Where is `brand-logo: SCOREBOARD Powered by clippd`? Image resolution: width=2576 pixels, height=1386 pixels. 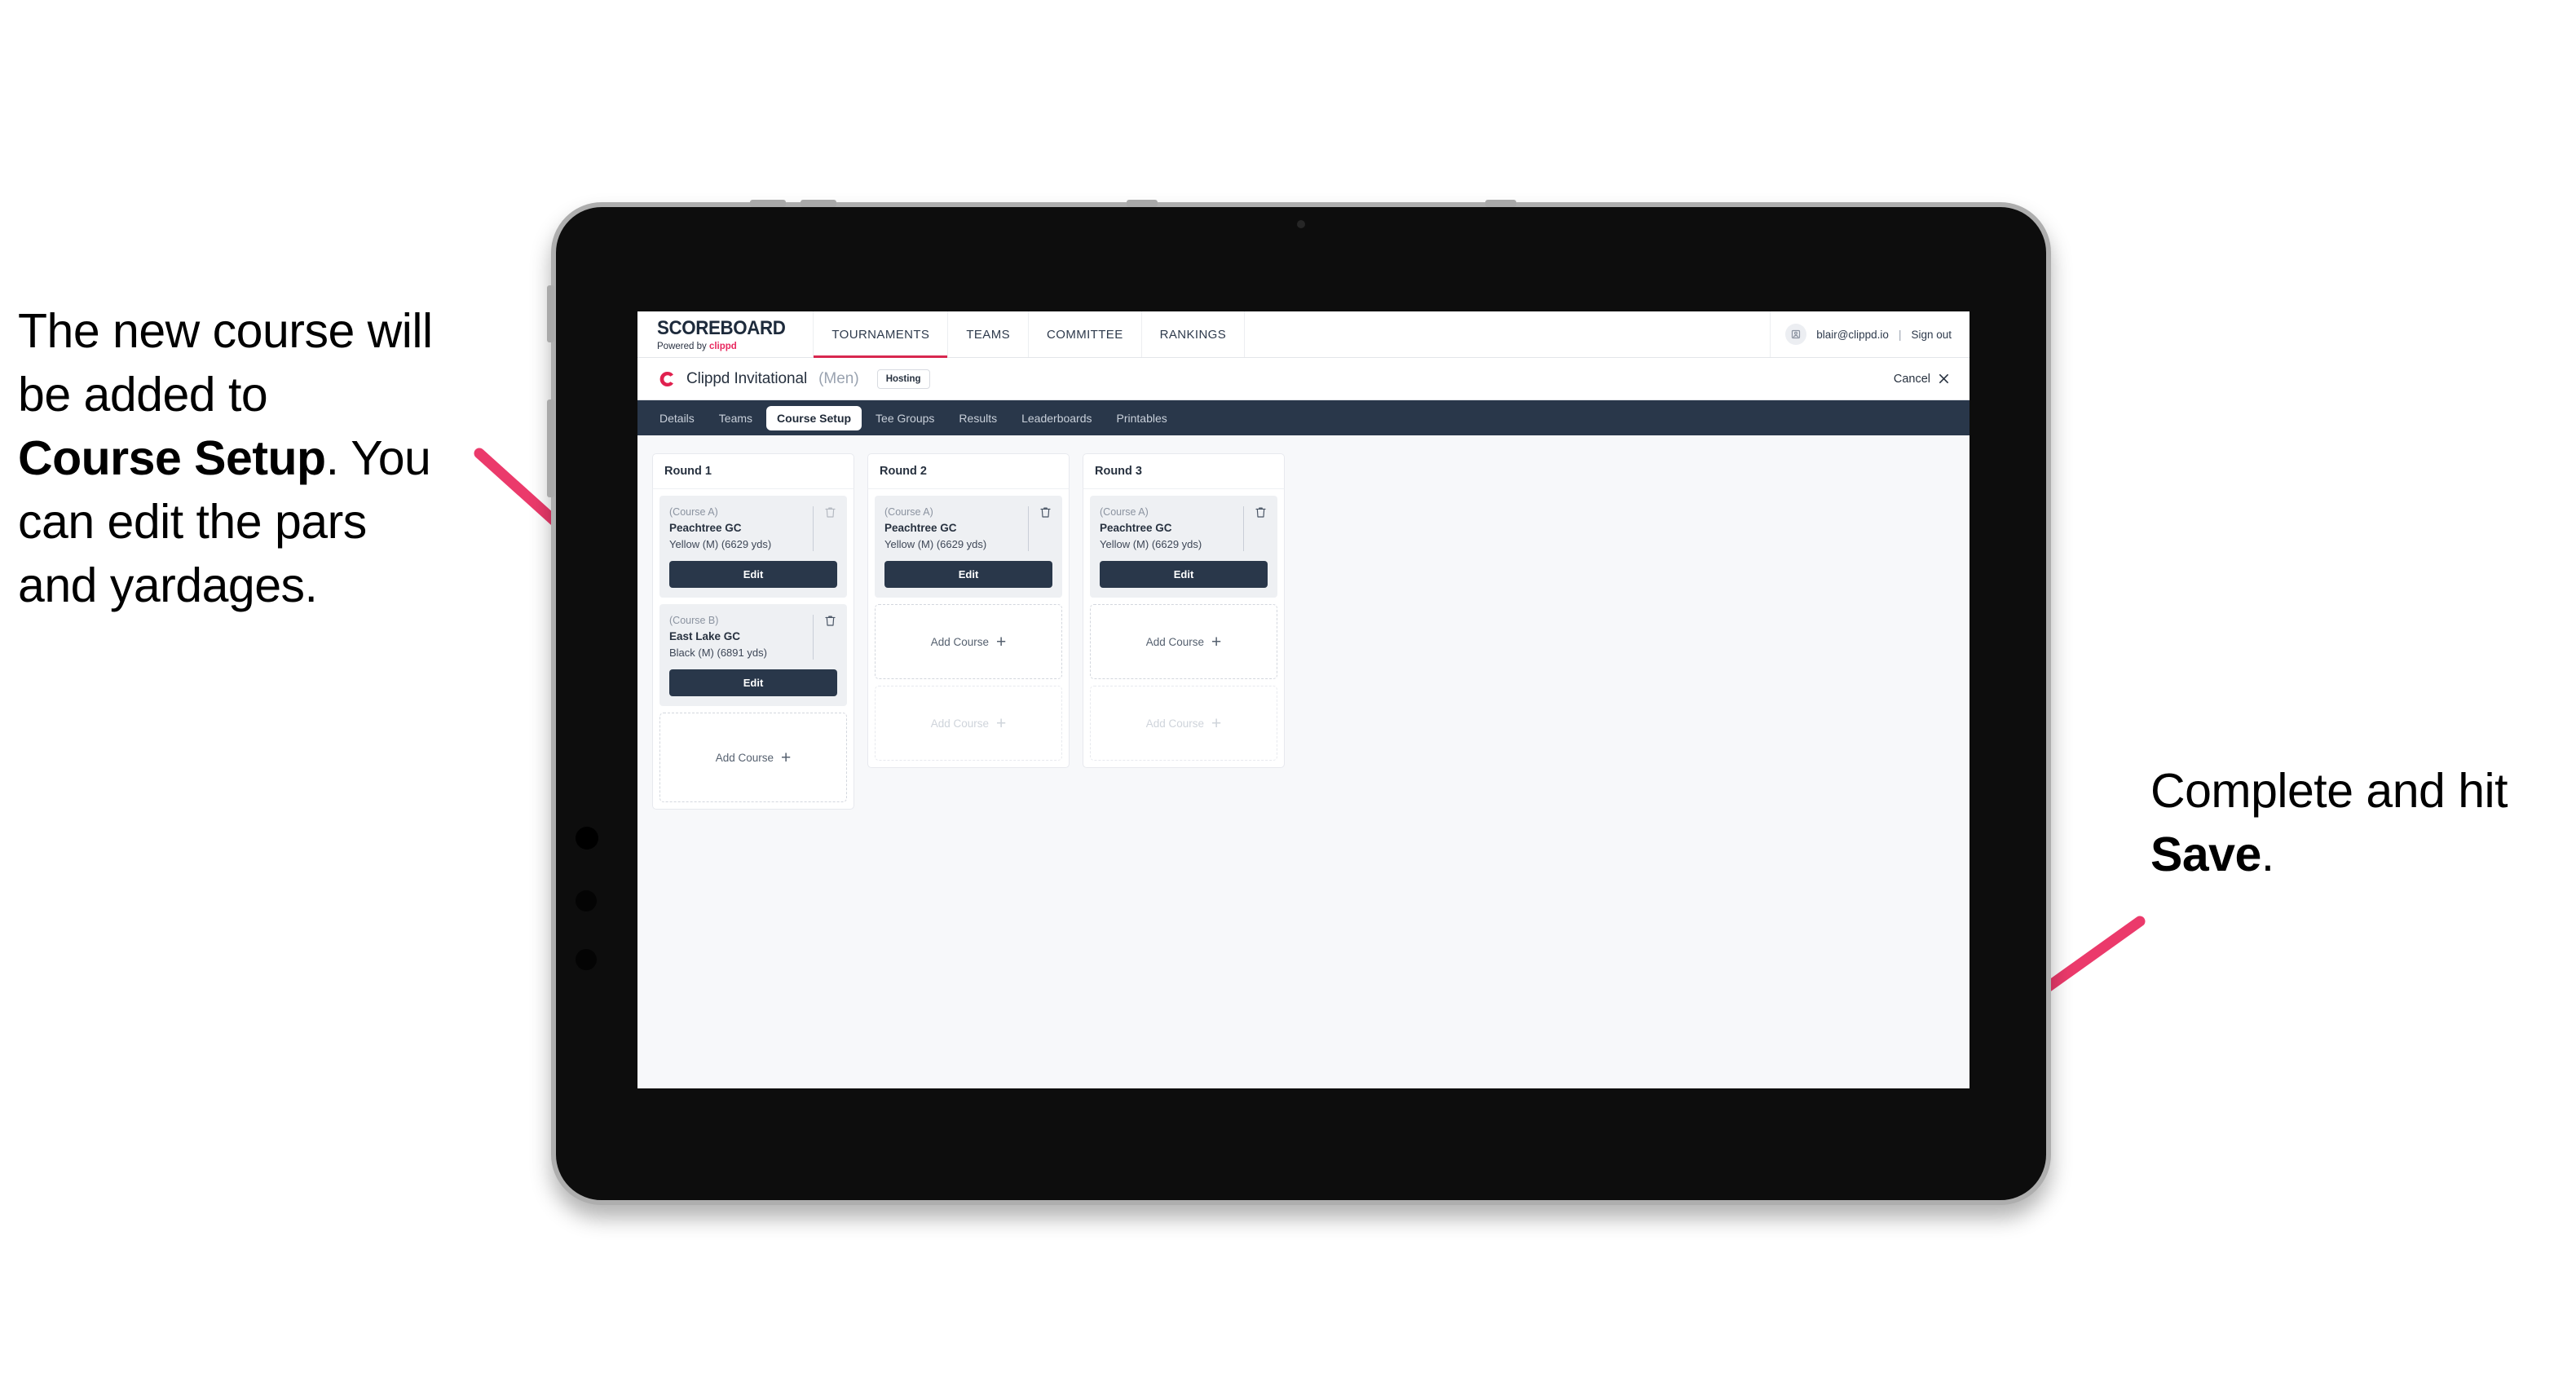
brand-logo: SCOREBOARD Powered by clippd is located at coordinates (725, 334).